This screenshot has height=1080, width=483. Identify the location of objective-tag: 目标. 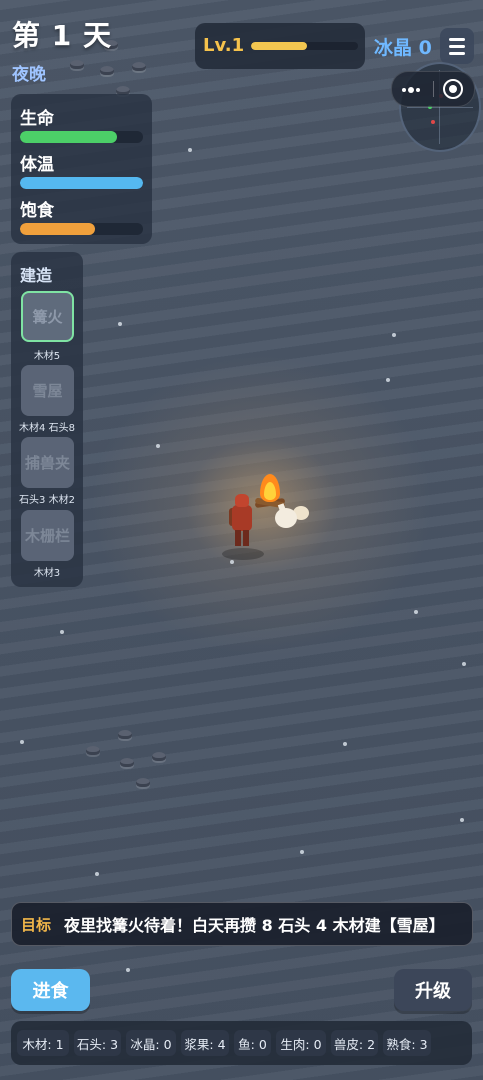
(36, 924).